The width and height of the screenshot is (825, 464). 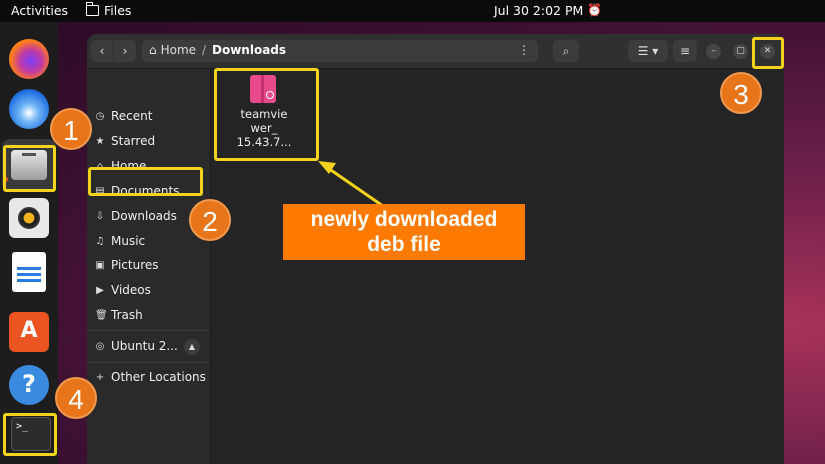 What do you see at coordinates (29, 59) in the screenshot?
I see `firefox-icon` at bounding box center [29, 59].